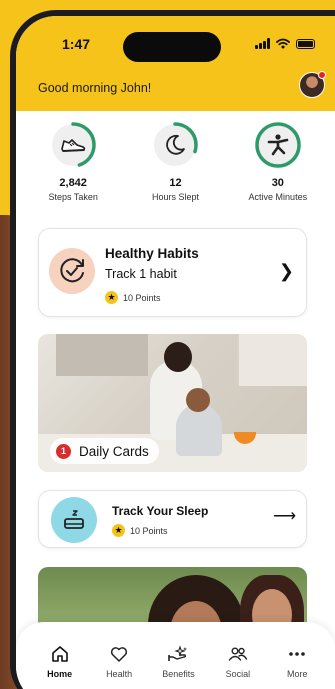 The image size is (335, 689). I want to click on bed-icon, so click(74, 519).